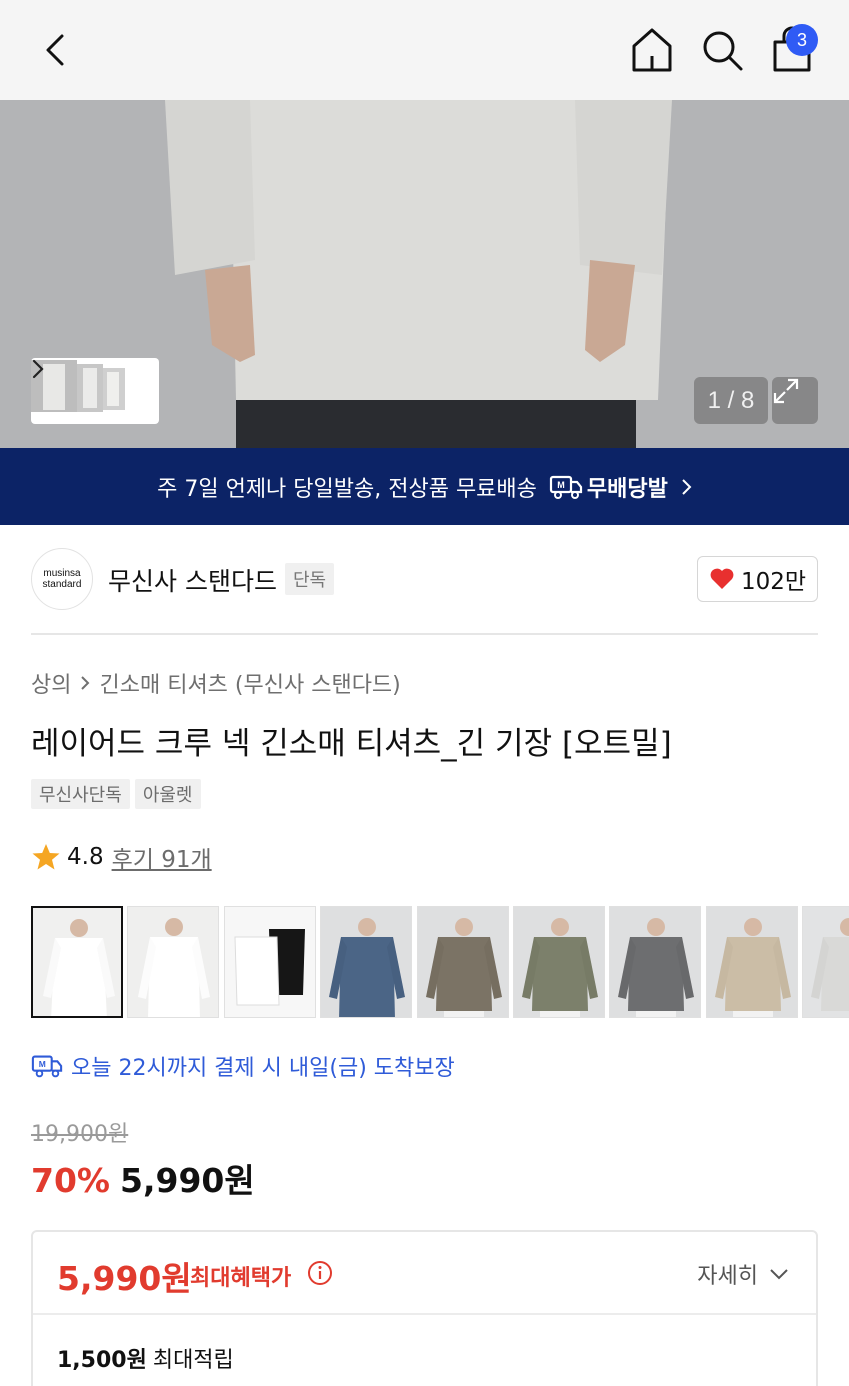 The height and width of the screenshot is (1386, 849). I want to click on max-points-row: 1,500원 최대적립, so click(145, 1358).